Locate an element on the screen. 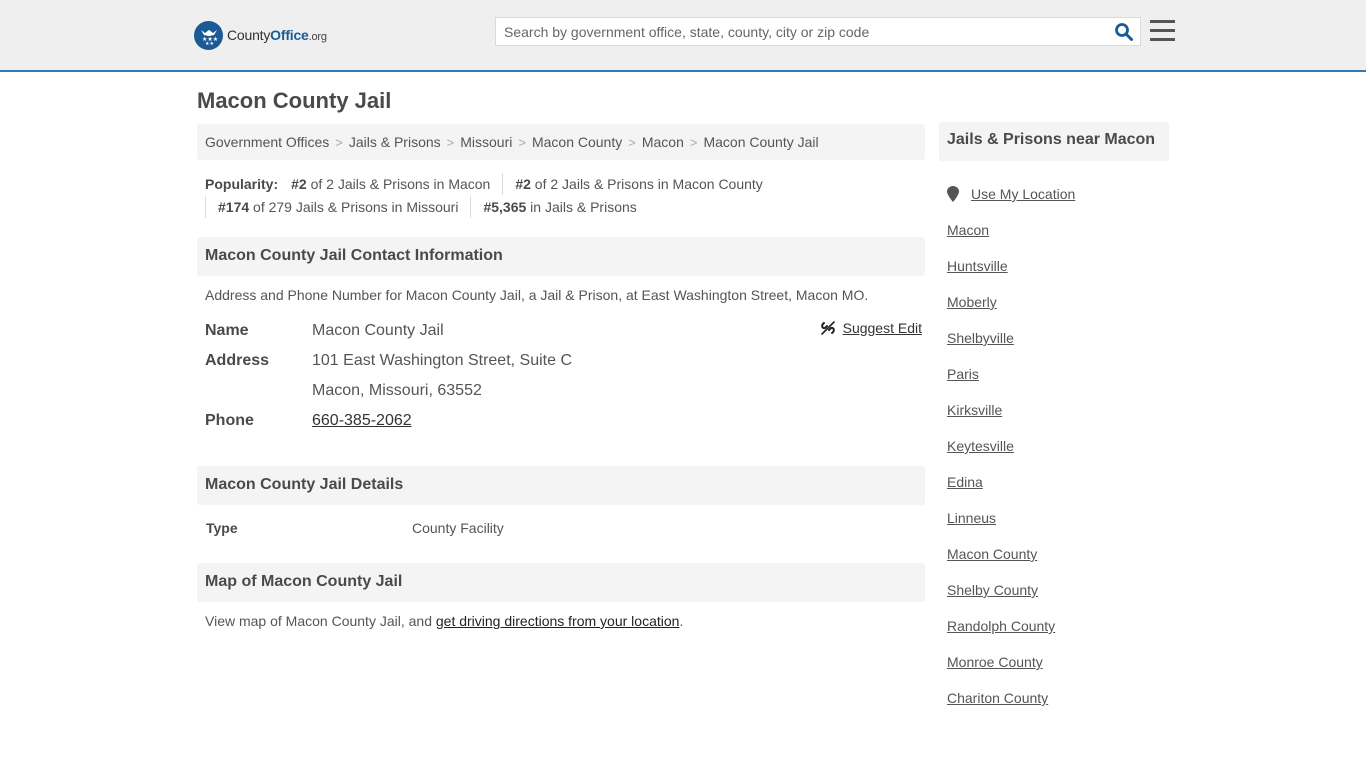 This screenshot has width=1366, height=768. nearby-item: Shelbyville is located at coordinates (1057, 338).